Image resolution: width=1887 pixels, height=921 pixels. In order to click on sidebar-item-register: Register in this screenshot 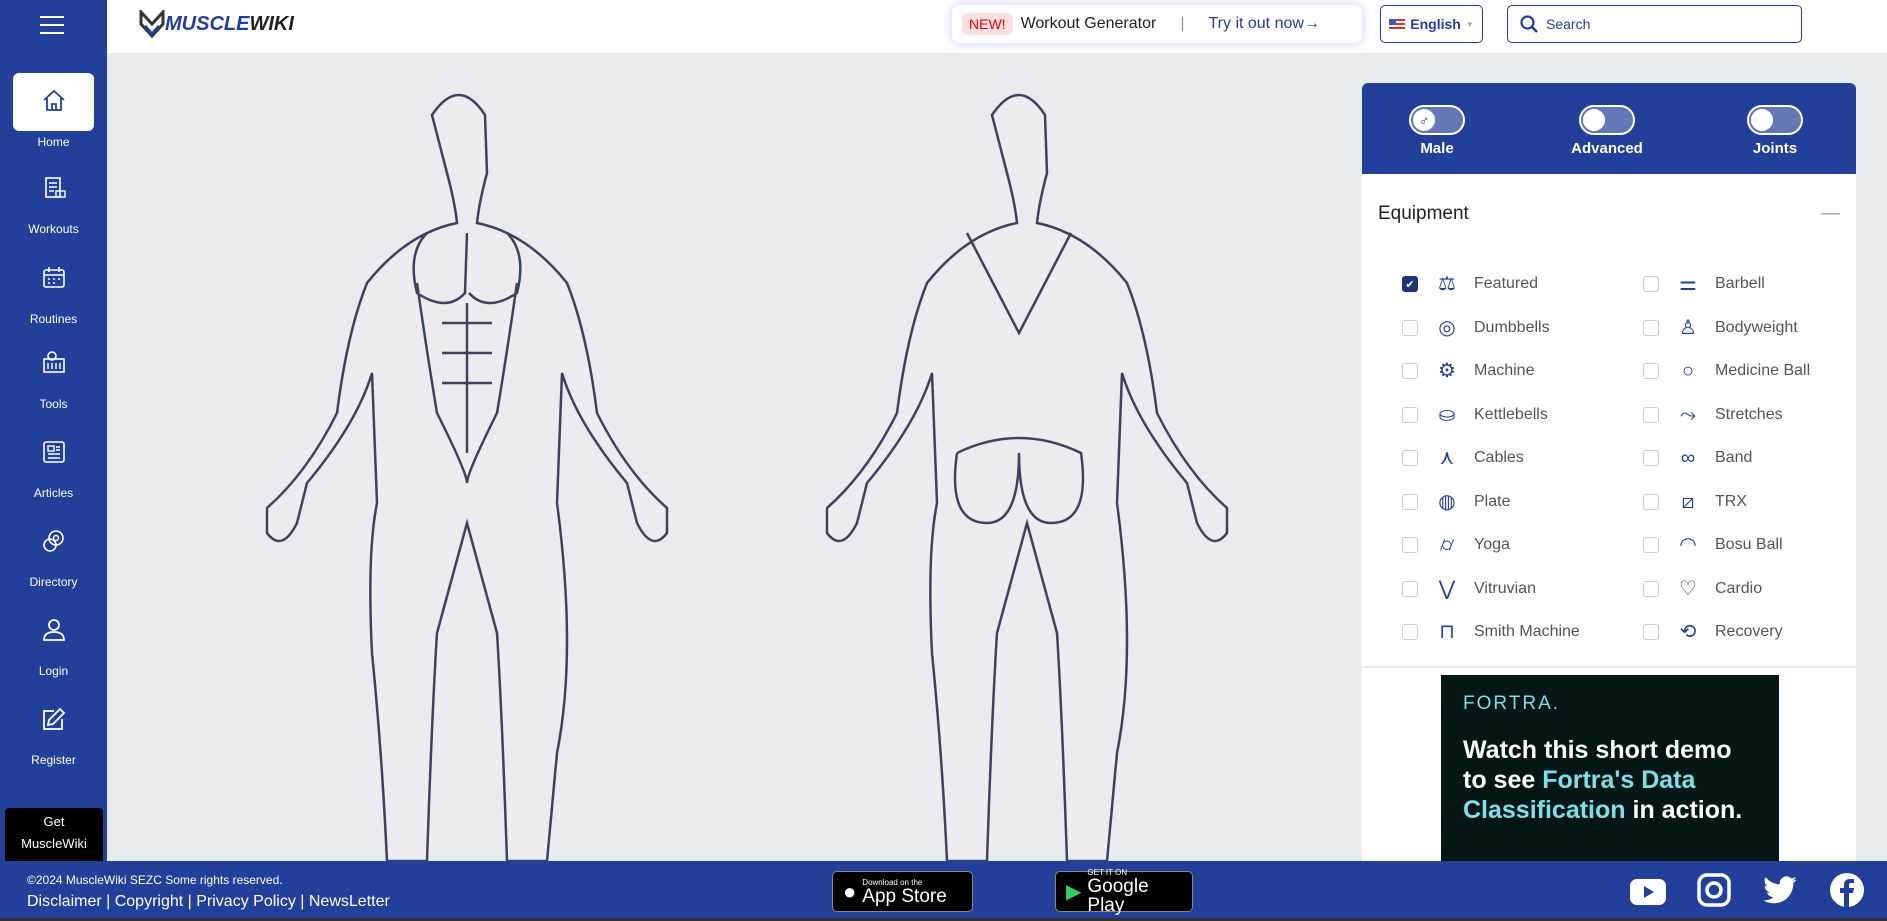, I will do `click(53, 730)`.